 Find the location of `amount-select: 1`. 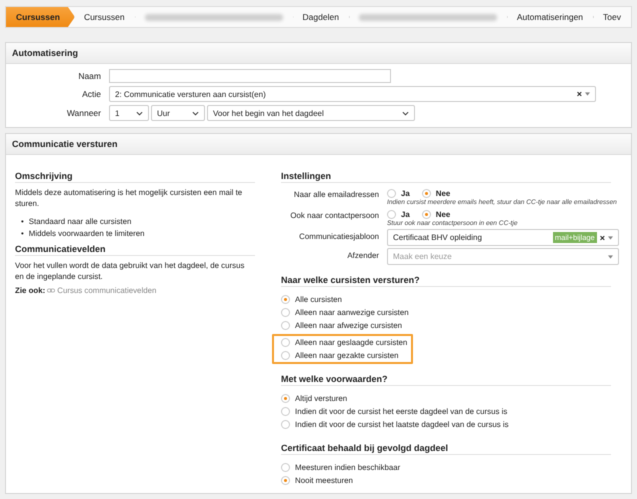

amount-select: 1 is located at coordinates (129, 113).